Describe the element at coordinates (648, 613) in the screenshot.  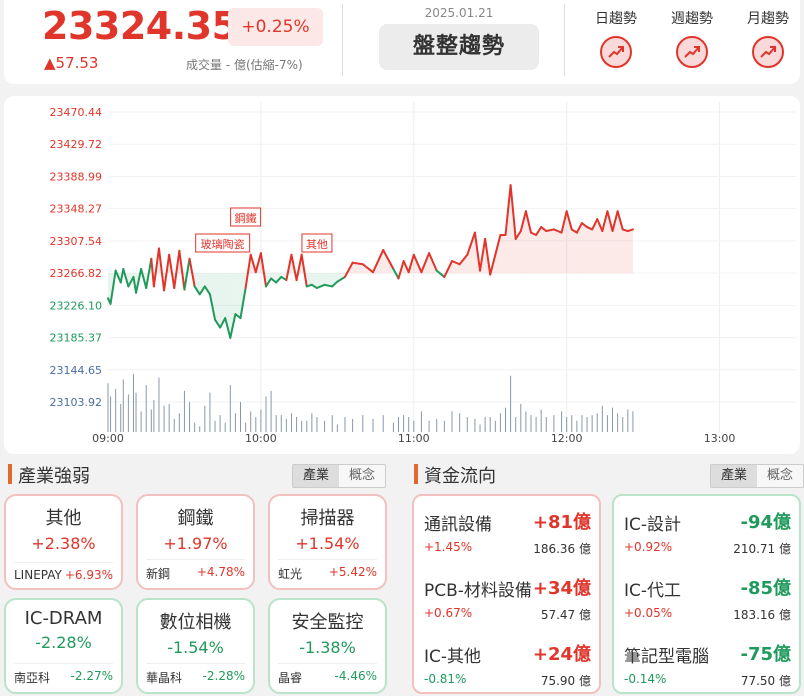
I see `flow-pct: +0.05%` at that location.